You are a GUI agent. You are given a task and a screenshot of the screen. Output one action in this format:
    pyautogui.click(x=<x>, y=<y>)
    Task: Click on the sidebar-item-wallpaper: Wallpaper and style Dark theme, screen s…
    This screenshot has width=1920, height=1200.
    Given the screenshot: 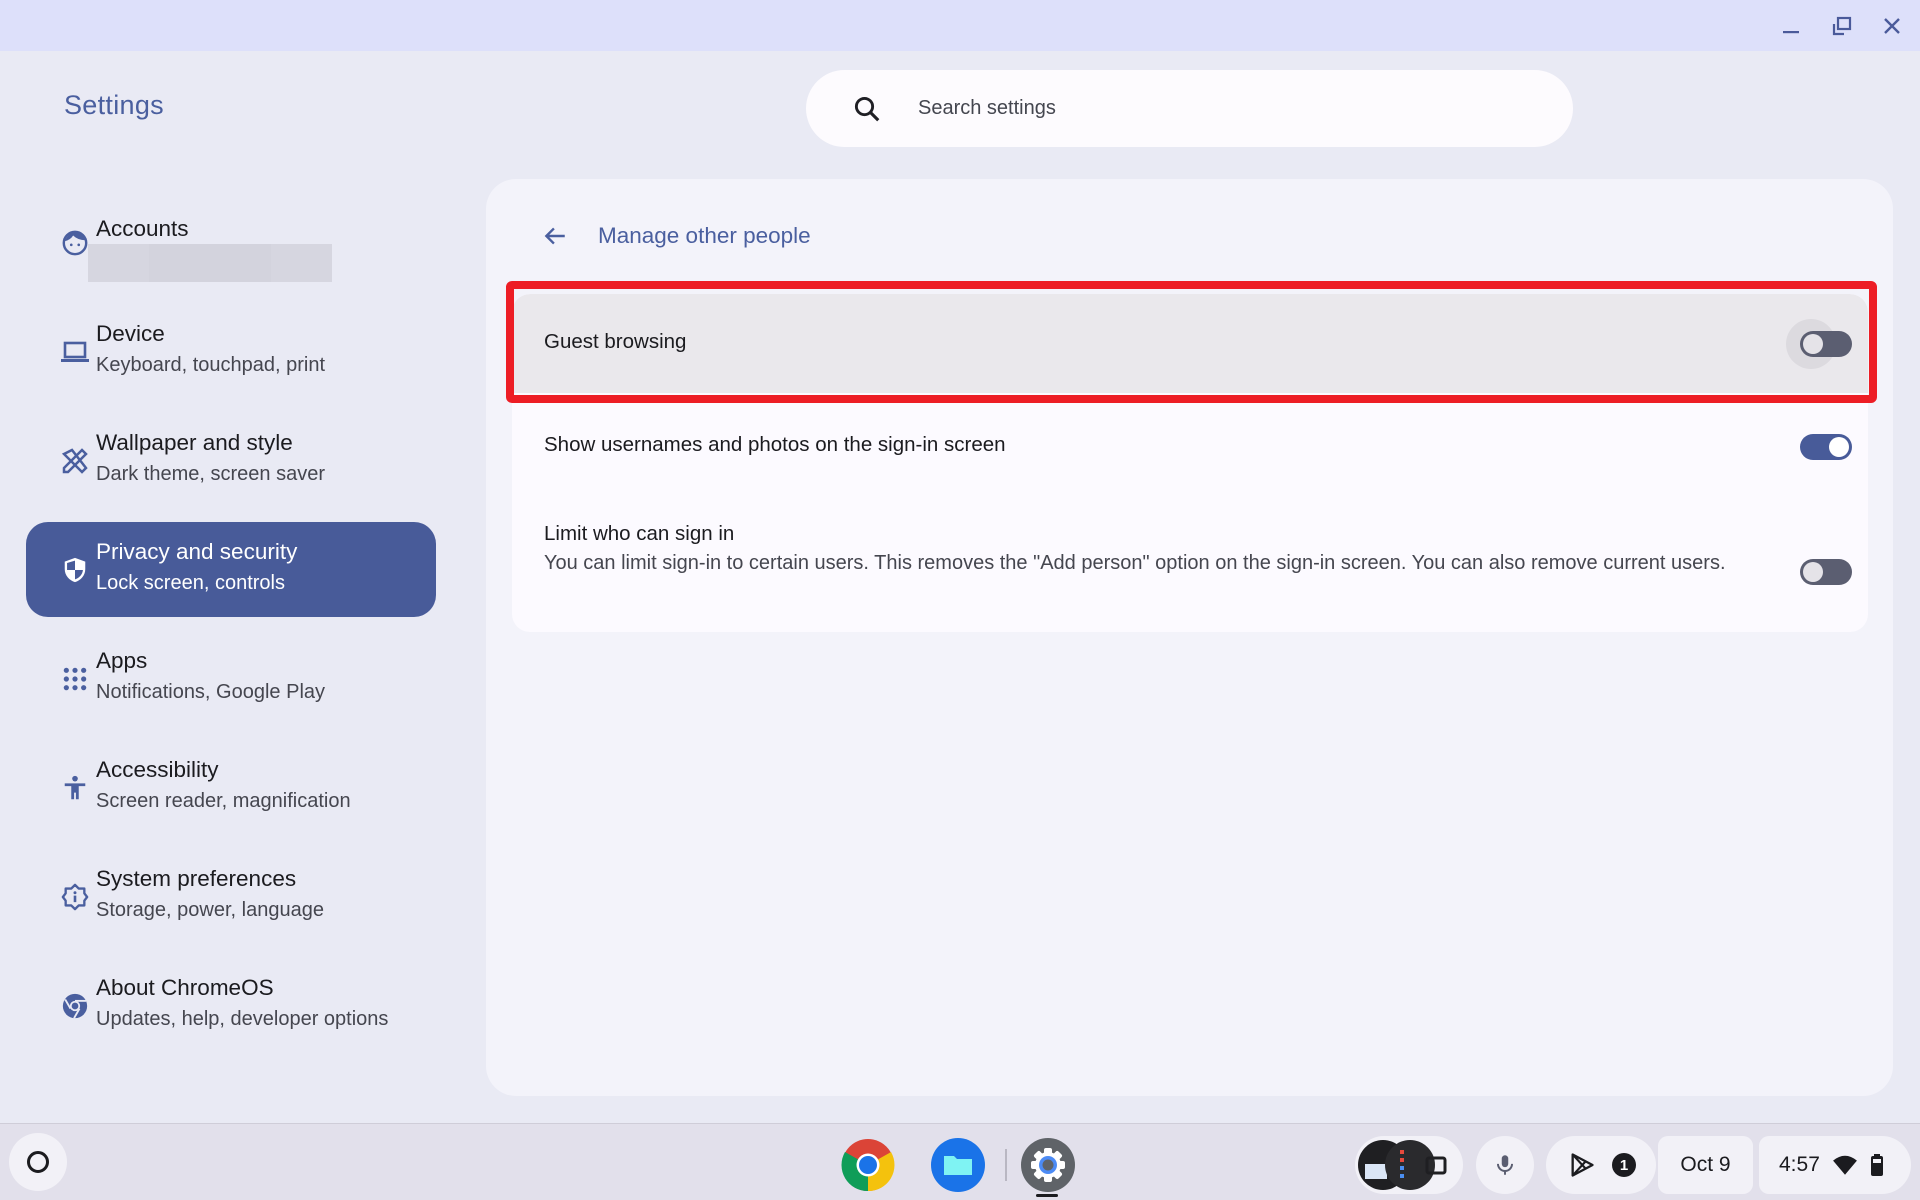 What is the action you would take?
    pyautogui.click(x=231, y=460)
    